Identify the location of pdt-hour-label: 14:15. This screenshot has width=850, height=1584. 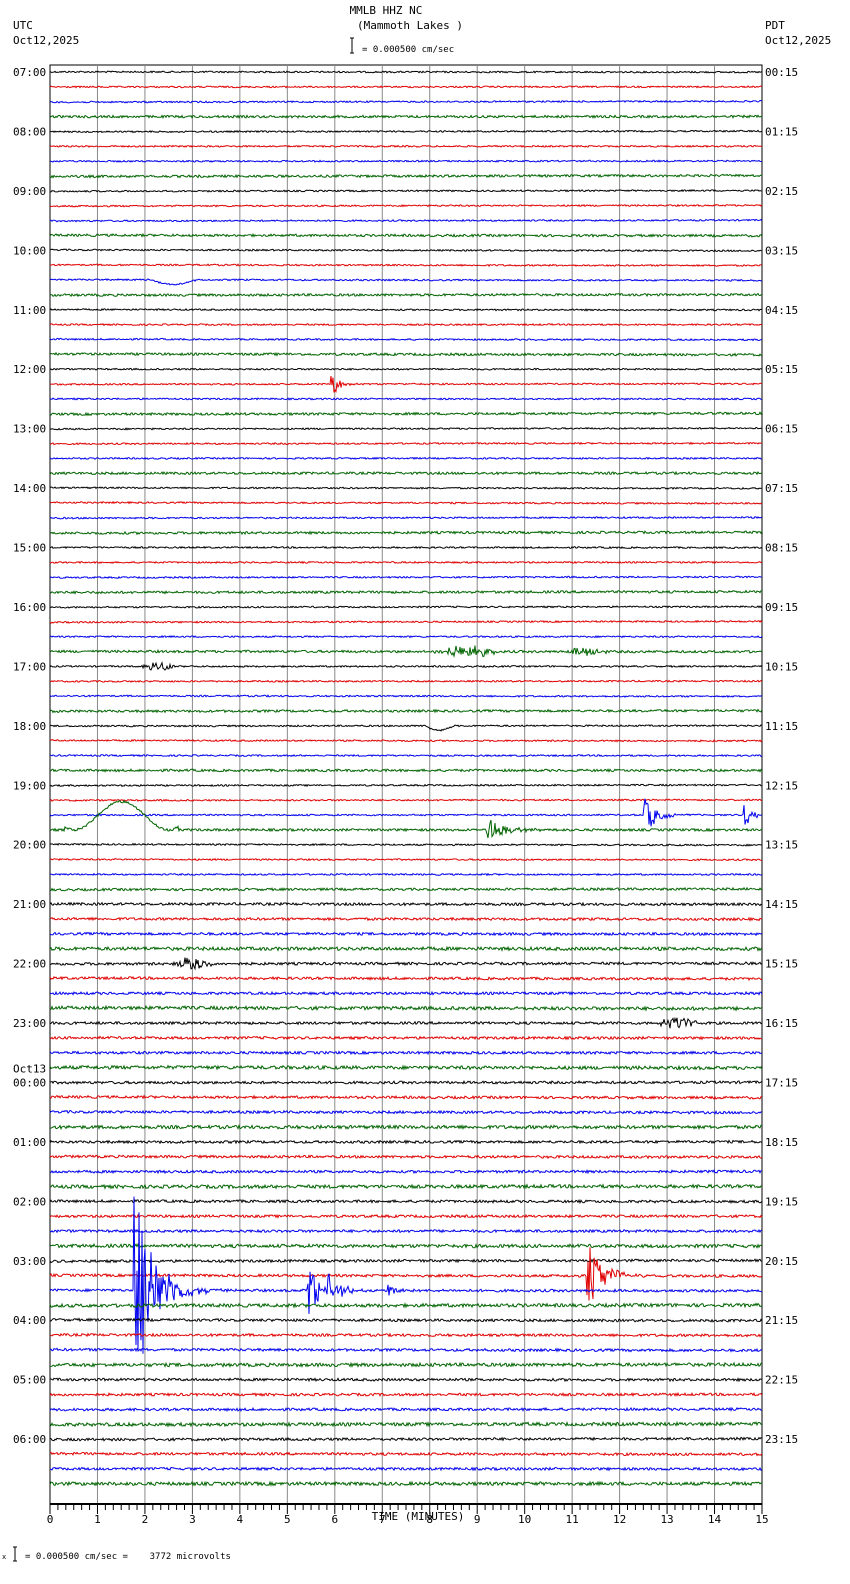
(781, 904).